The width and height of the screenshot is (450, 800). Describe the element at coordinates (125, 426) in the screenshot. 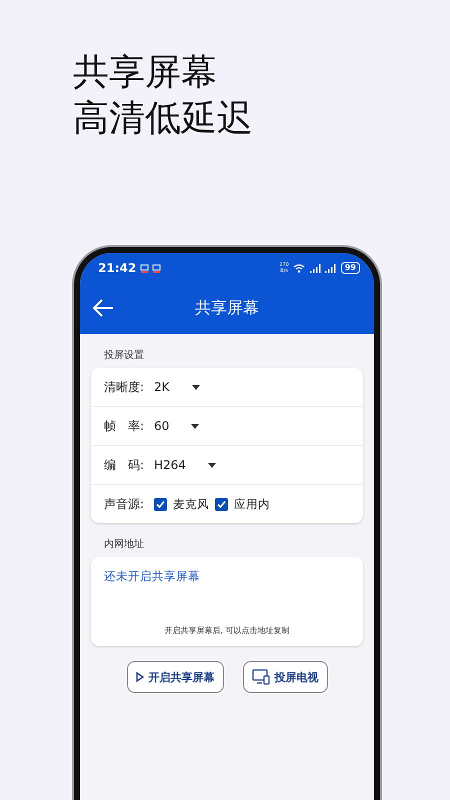

I see `setting-label: 帧 率:` at that location.